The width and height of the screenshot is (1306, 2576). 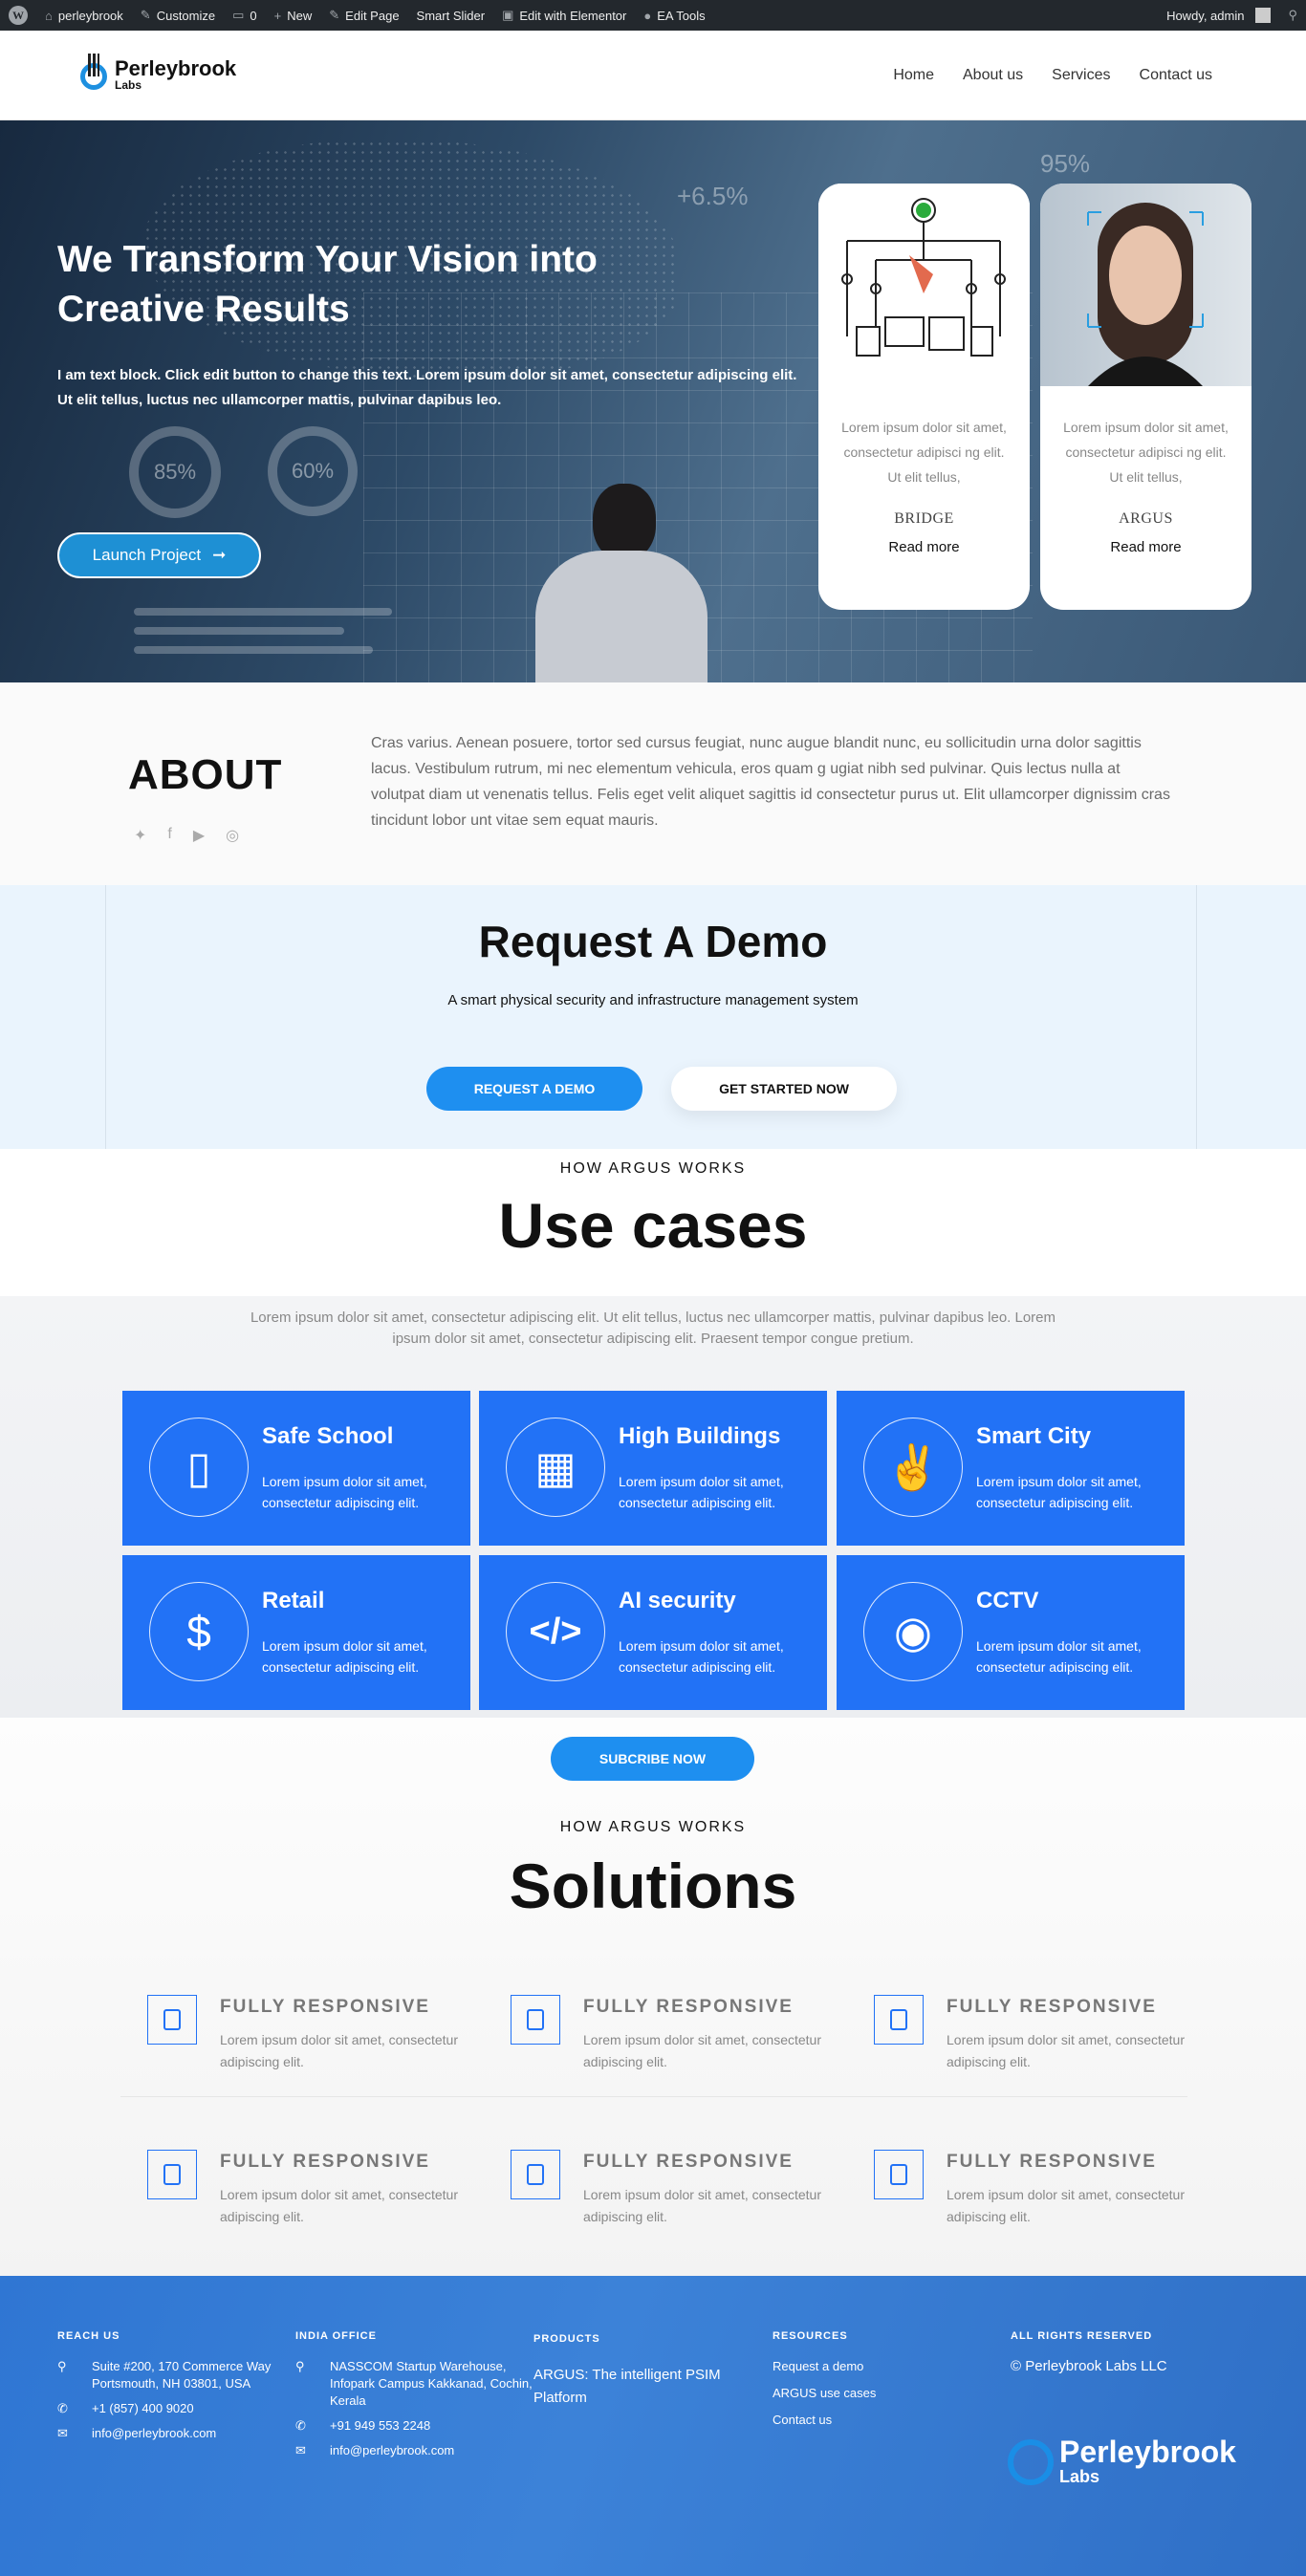 I want to click on ea-tools-menu: ● EA Tools, so click(x=674, y=15).